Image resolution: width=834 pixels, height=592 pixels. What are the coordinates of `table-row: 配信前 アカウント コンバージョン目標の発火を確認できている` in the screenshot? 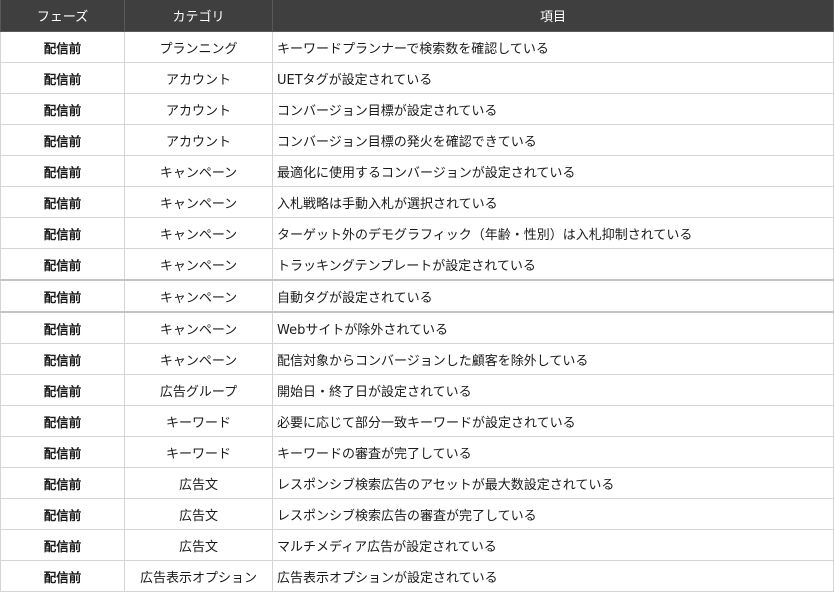 It's located at (417, 140).